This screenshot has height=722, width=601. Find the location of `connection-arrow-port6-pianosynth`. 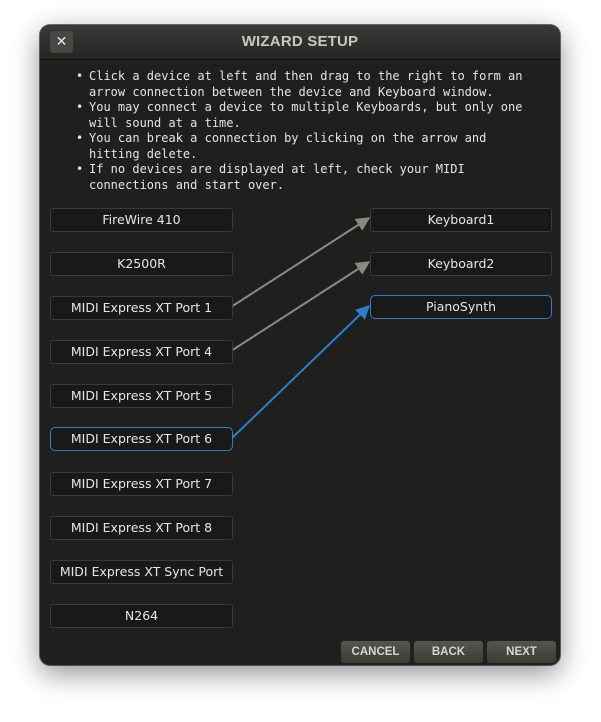

connection-arrow-port6-pianosynth is located at coordinates (300, 372).